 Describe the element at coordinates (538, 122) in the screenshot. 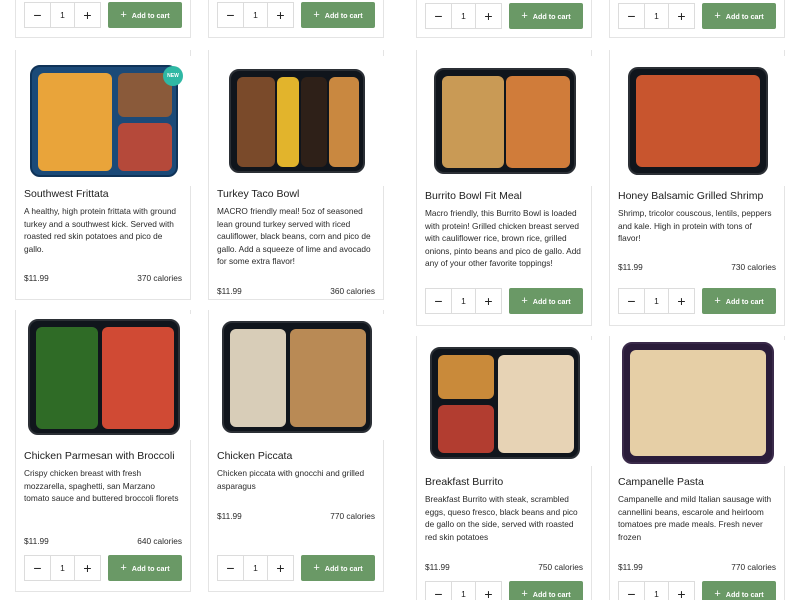

I see `chicken-compartment` at that location.